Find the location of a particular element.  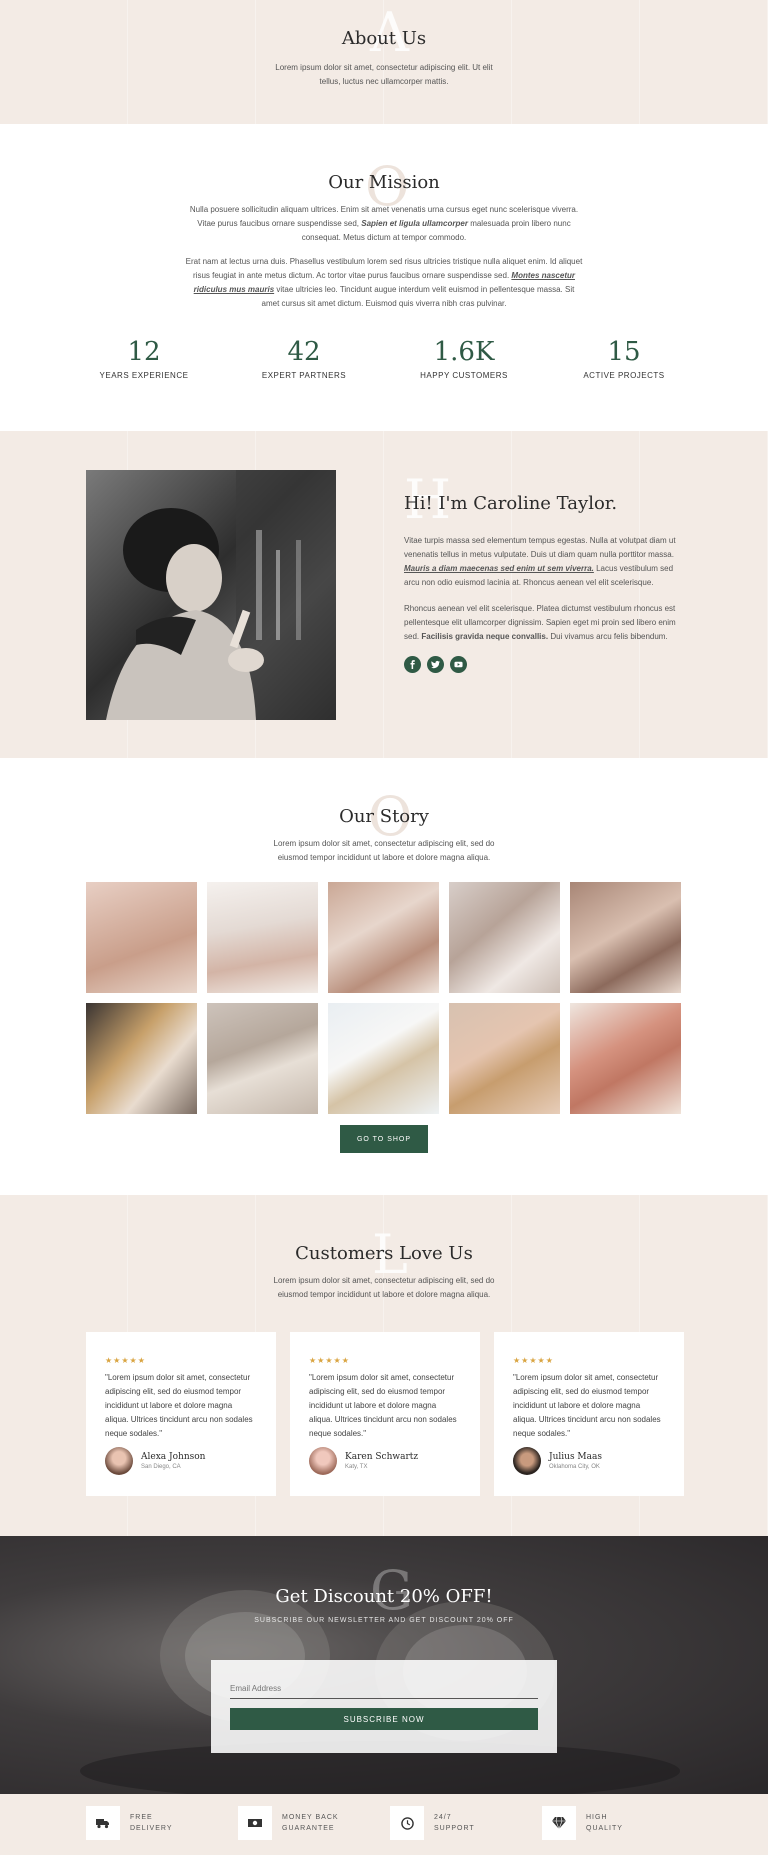

story-title: Our Story is located at coordinates (384, 816).